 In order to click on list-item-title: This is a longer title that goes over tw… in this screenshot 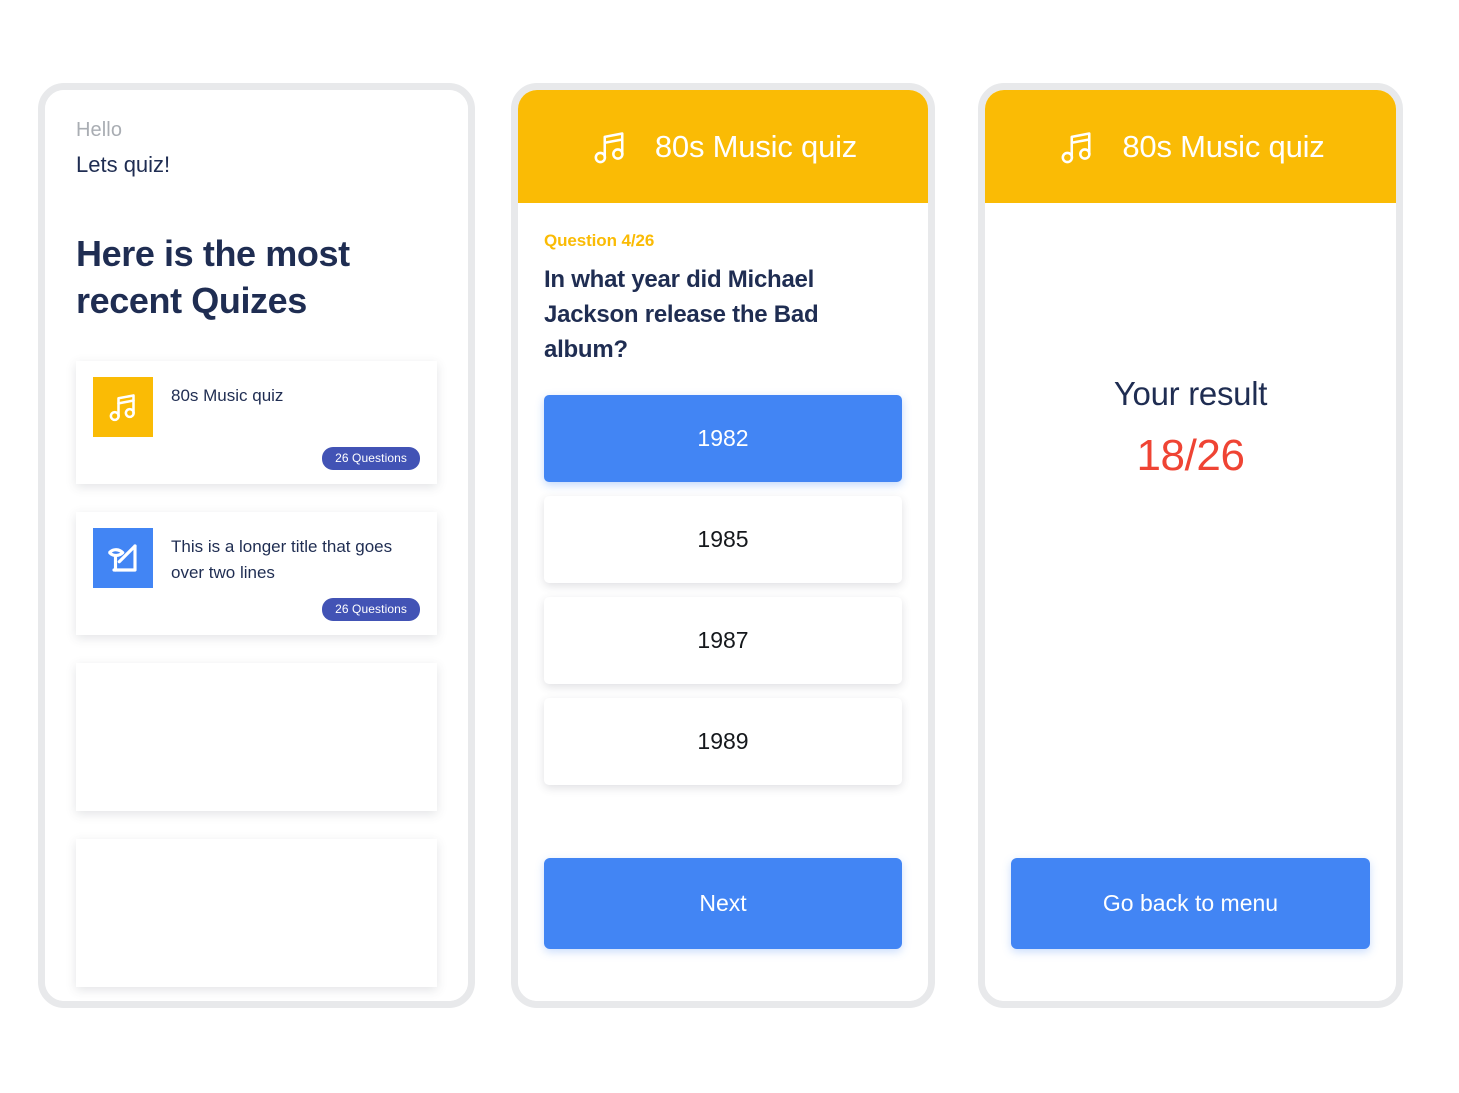, I will do `click(282, 559)`.